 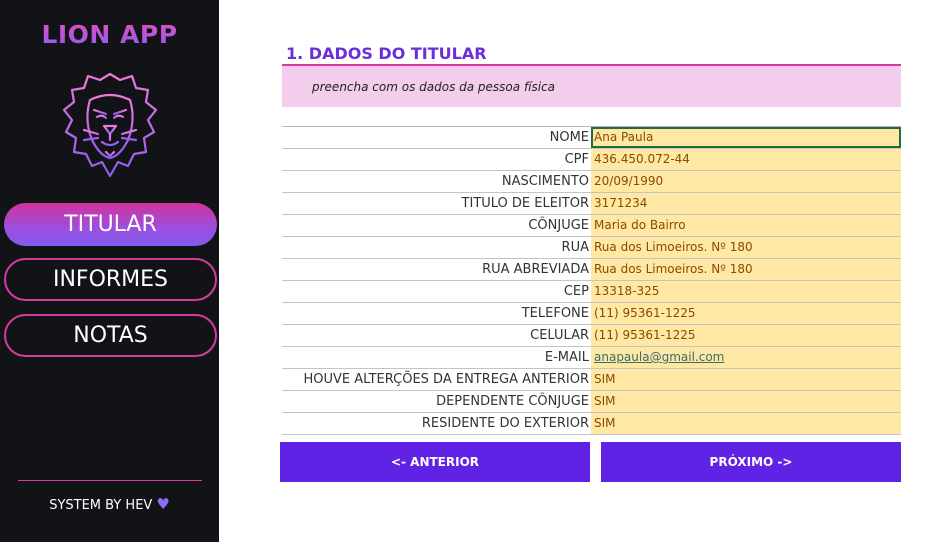 What do you see at coordinates (746, 313) in the screenshot?
I see `telefone-field: (11) 95361-1225` at bounding box center [746, 313].